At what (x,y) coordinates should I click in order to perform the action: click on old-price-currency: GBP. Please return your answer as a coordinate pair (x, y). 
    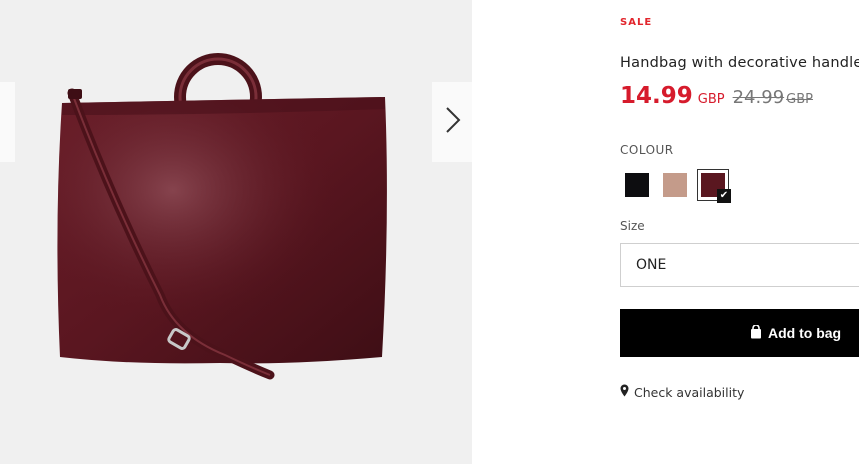
    Looking at the image, I should click on (799, 99).